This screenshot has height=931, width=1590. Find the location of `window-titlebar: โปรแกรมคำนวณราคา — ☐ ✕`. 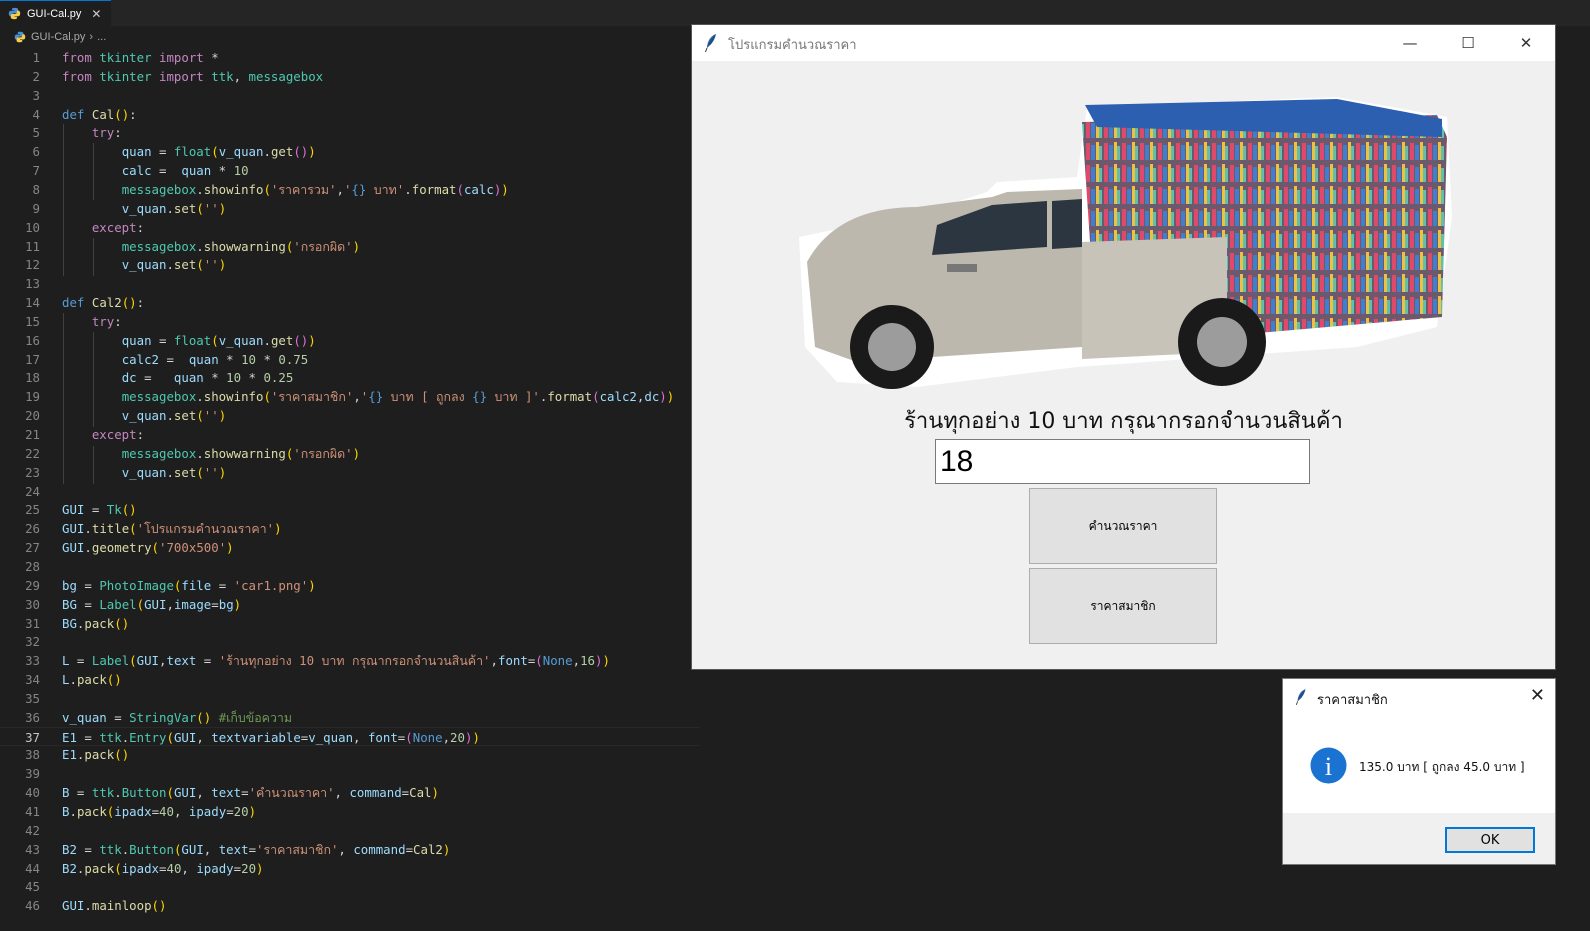

window-titlebar: โปรแกรมคำนวณราคา — ☐ ✕ is located at coordinates (1123, 43).